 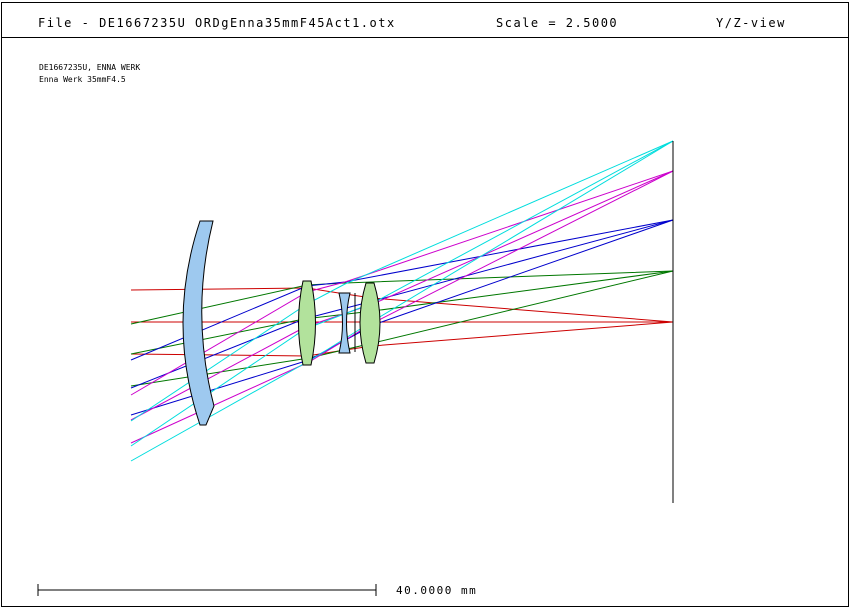 What do you see at coordinates (437, 590) in the screenshot?
I see `scale-bar-label: 40.0000 mm` at bounding box center [437, 590].